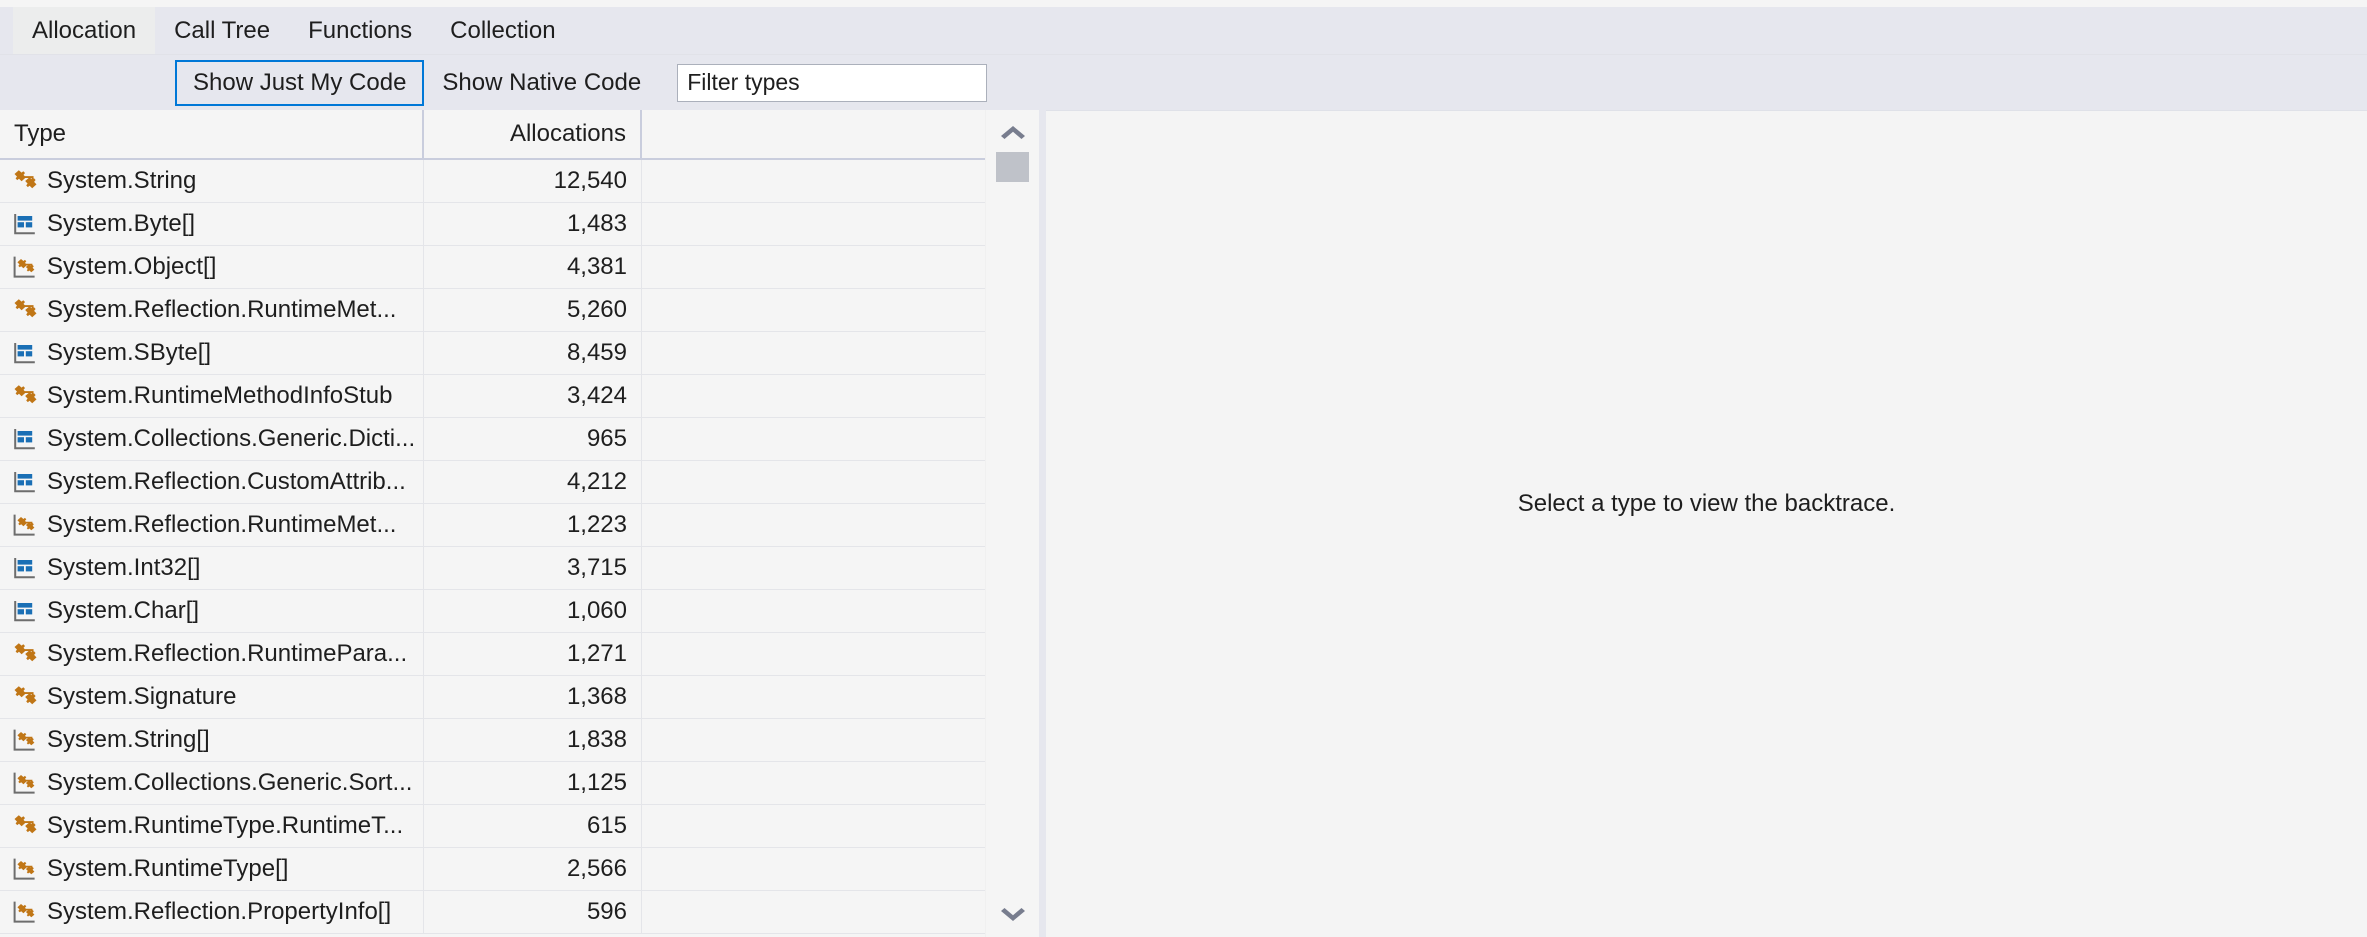 The width and height of the screenshot is (2367, 937). What do you see at coordinates (142, 696) in the screenshot?
I see `type-name-label: System.Signature` at bounding box center [142, 696].